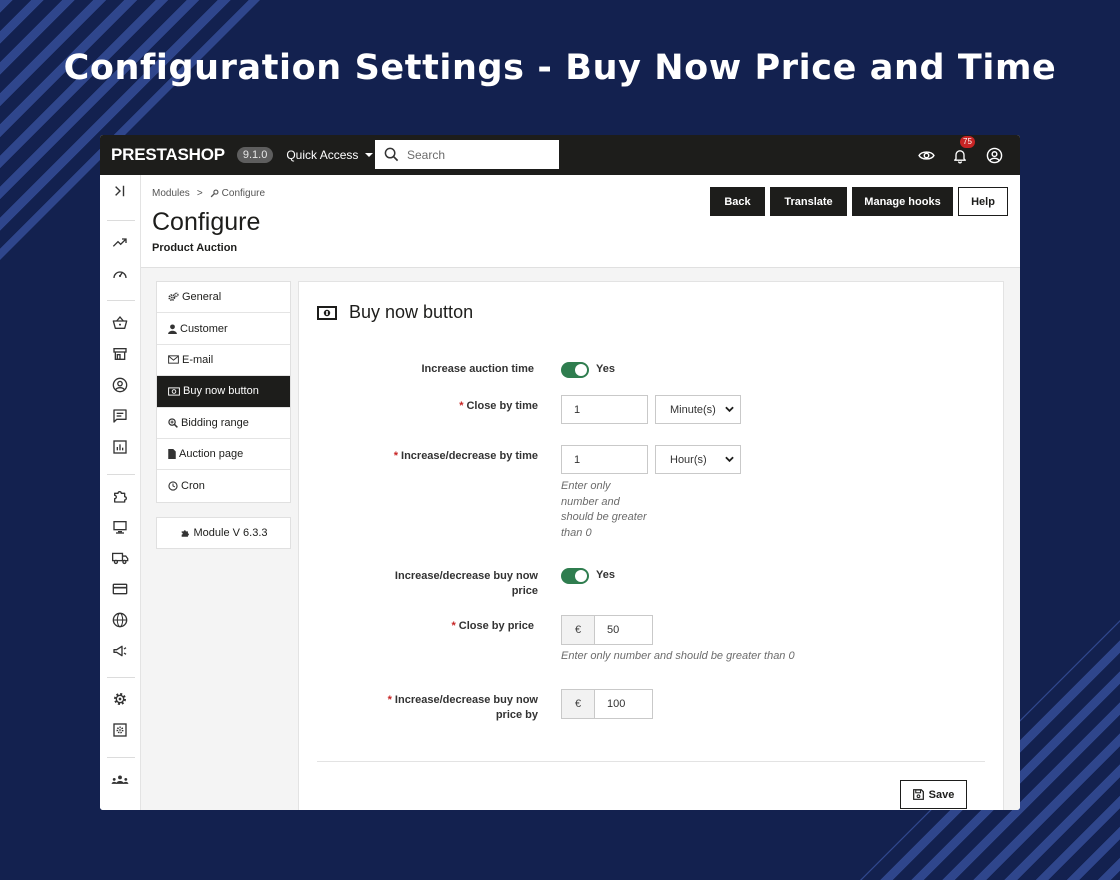 The image size is (1120, 880). What do you see at coordinates (173, 486) in the screenshot?
I see `clock-icon` at bounding box center [173, 486].